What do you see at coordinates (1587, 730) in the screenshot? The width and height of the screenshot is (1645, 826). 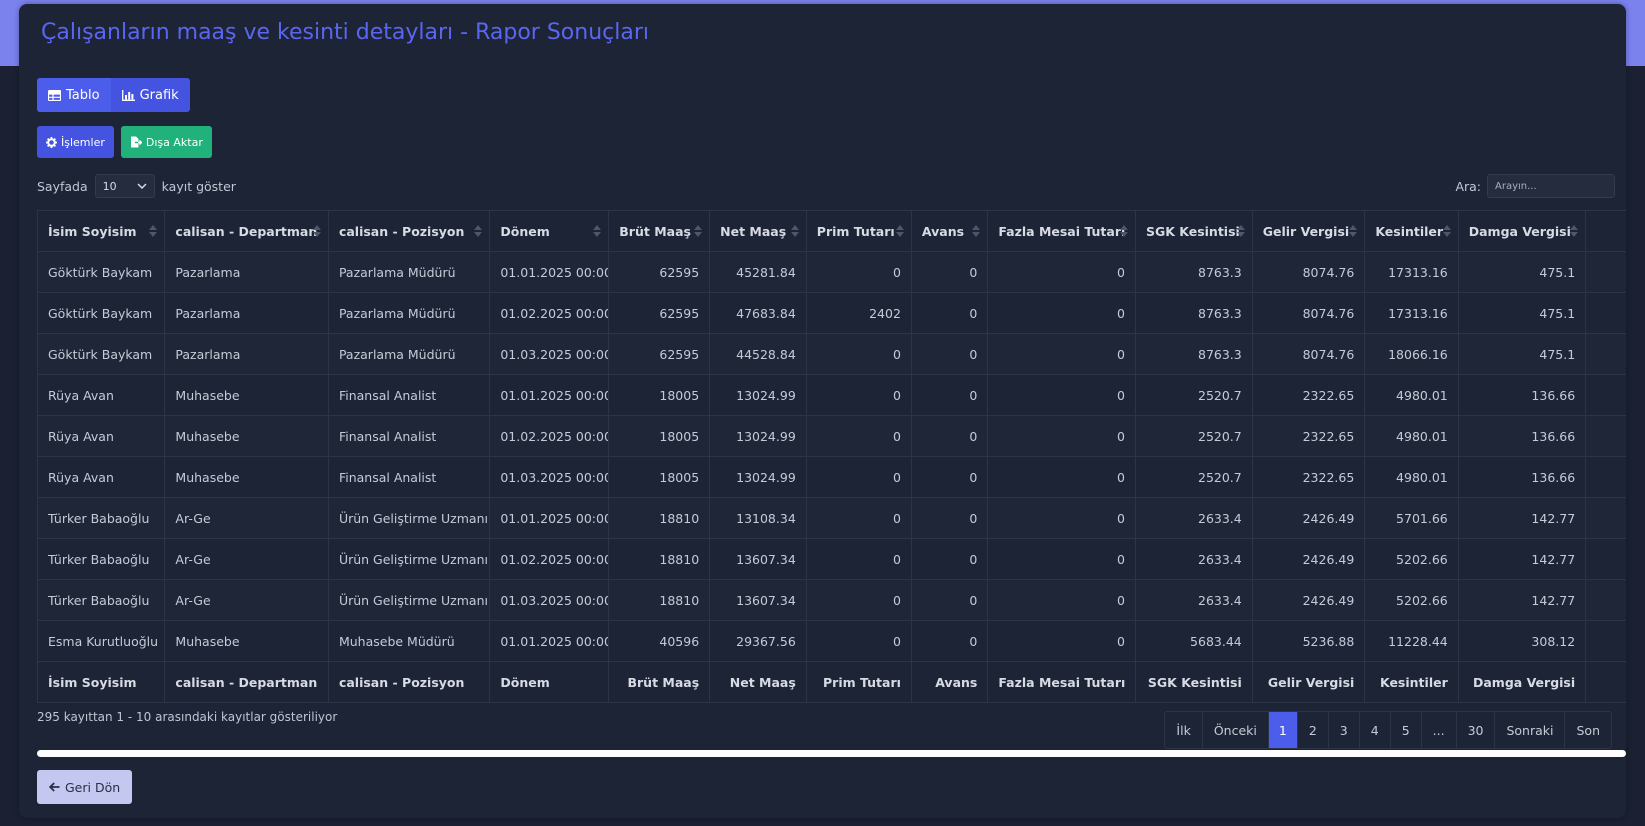 I see `page-button: Son` at bounding box center [1587, 730].